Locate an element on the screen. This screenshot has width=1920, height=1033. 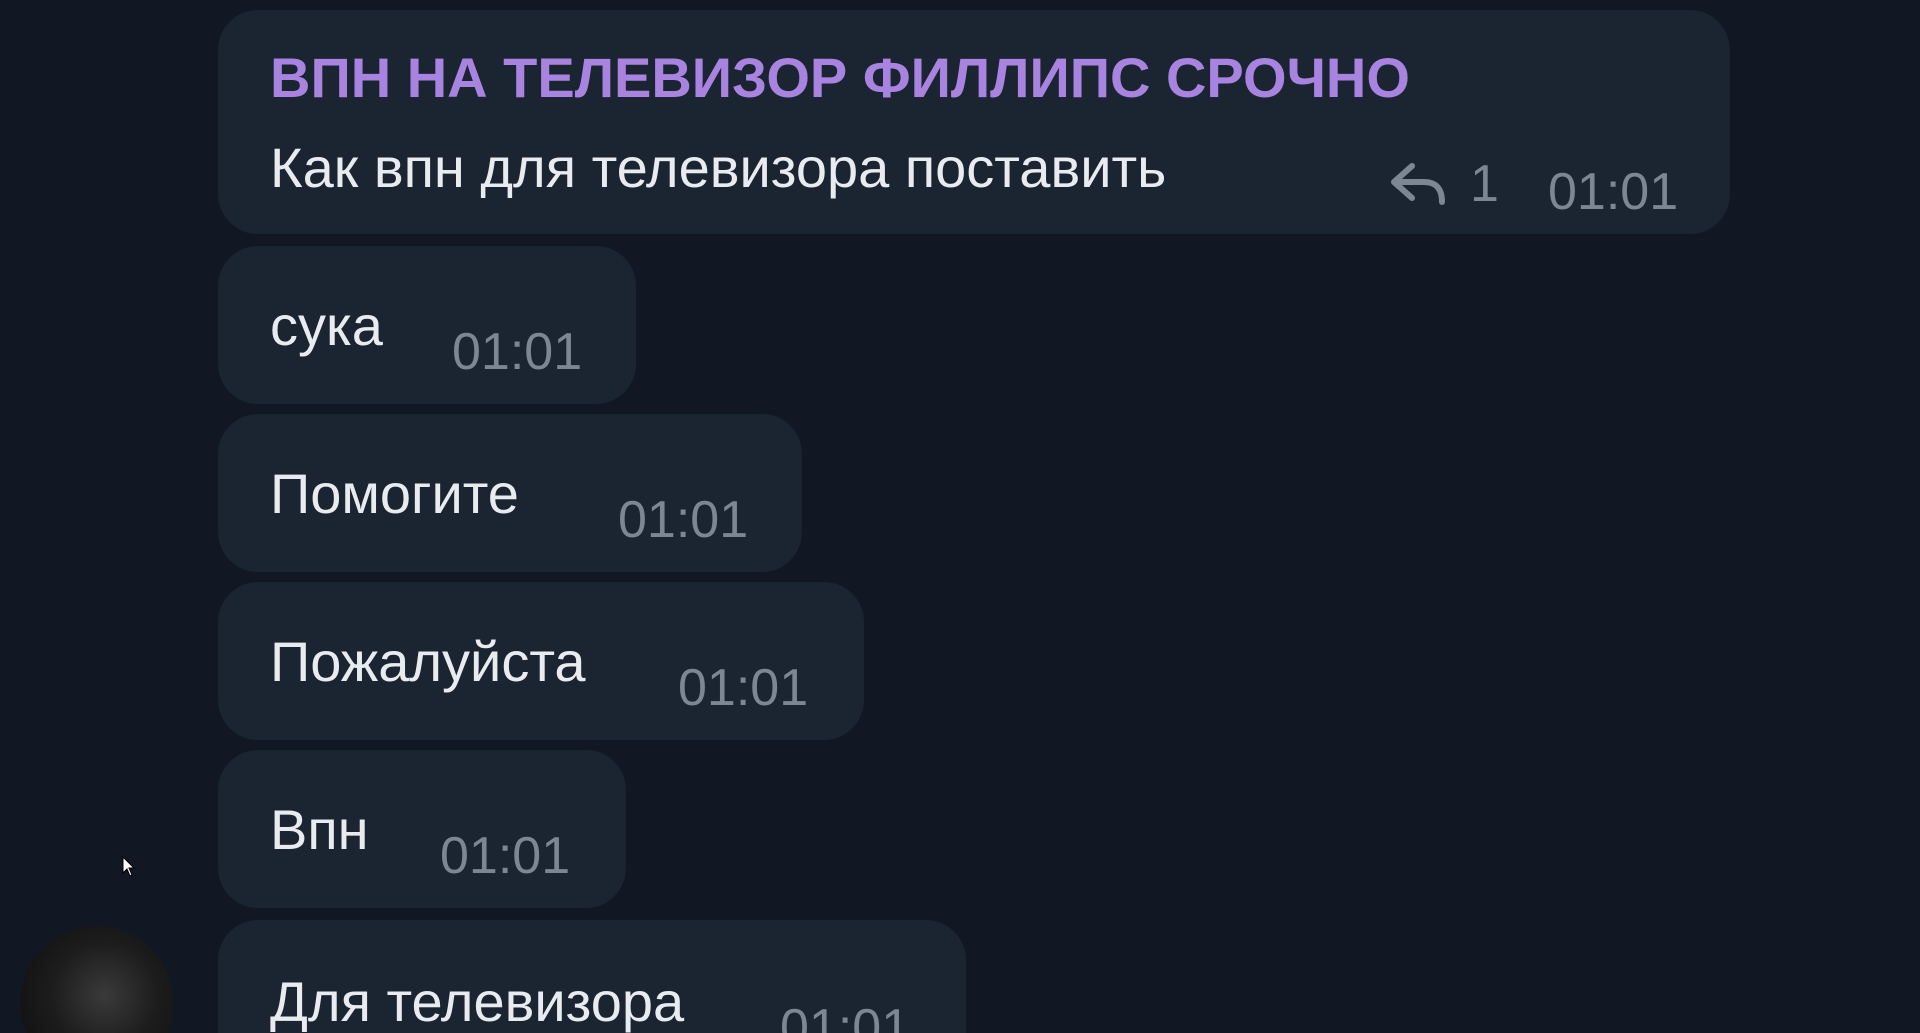
message-bubble: Впн 01:01 is located at coordinates (422, 829).